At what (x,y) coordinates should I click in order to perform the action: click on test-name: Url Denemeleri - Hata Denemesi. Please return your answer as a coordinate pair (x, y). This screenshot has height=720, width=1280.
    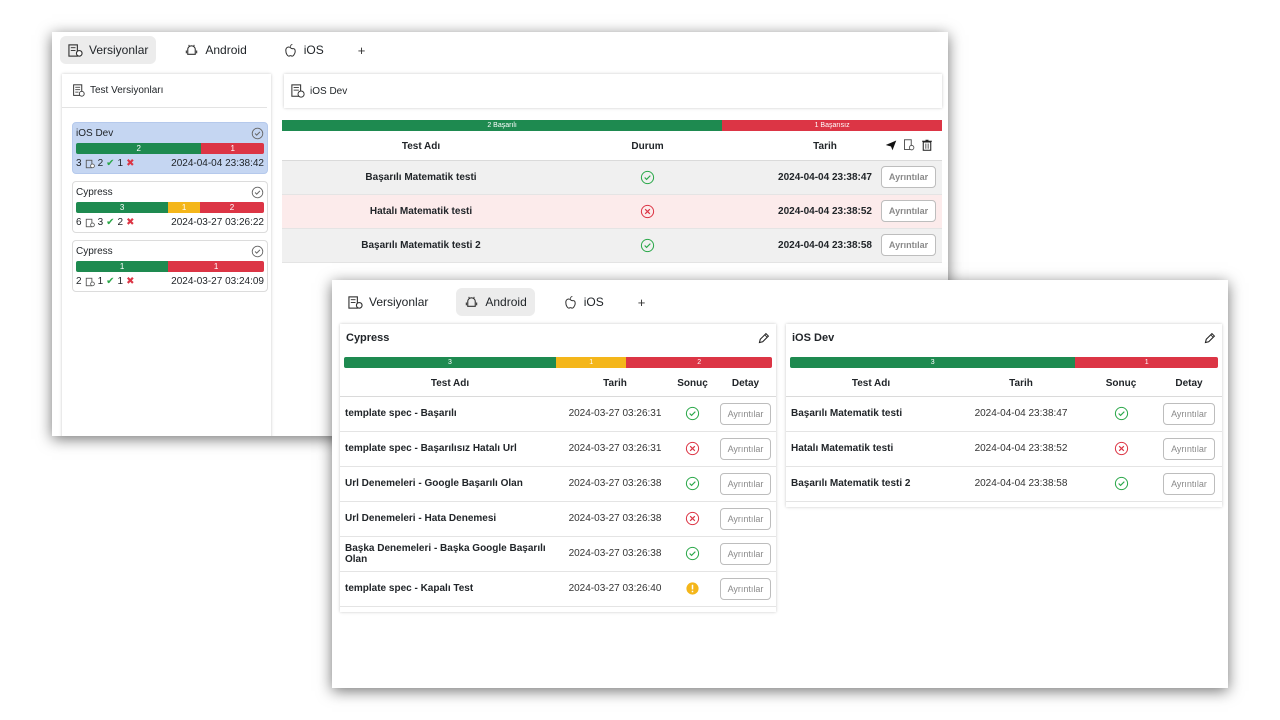
    Looking at the image, I should click on (450, 519).